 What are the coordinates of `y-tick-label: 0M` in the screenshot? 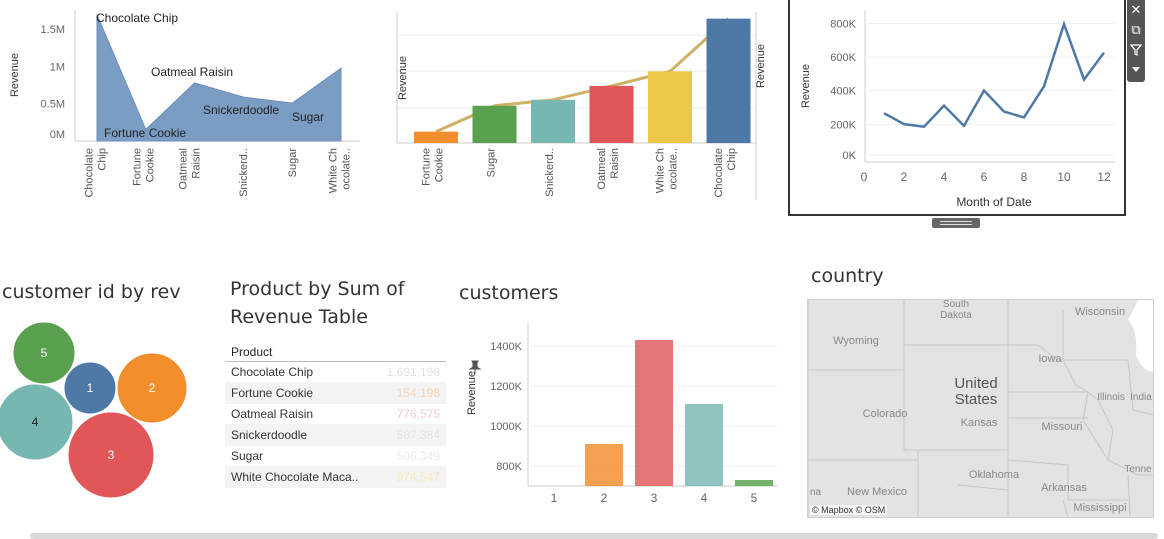 It's located at (57, 135).